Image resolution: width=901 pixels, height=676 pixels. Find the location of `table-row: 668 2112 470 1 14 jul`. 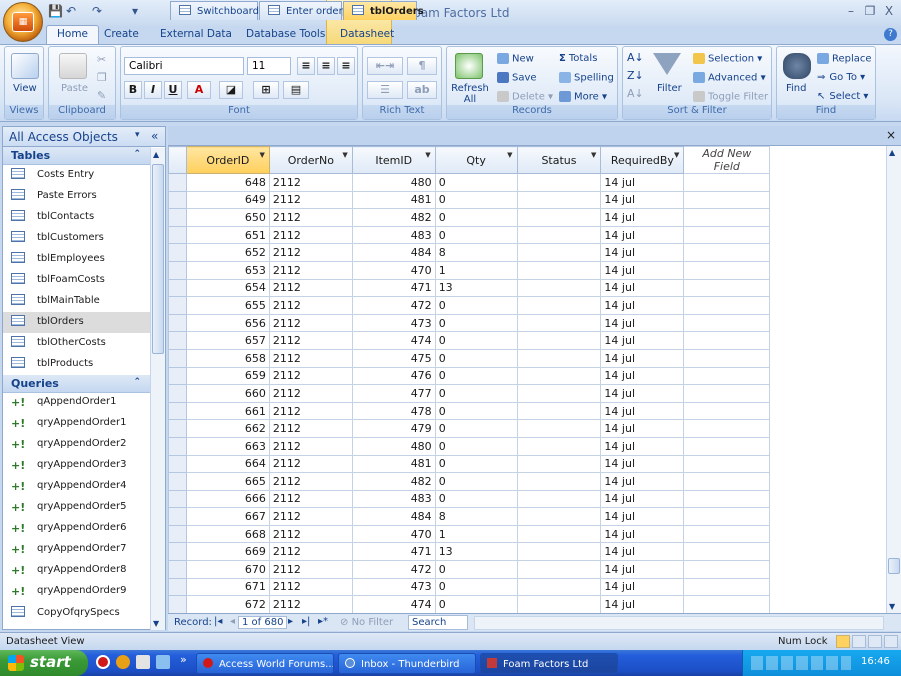

table-row: 668 2112 470 1 14 jul is located at coordinates (528, 534).